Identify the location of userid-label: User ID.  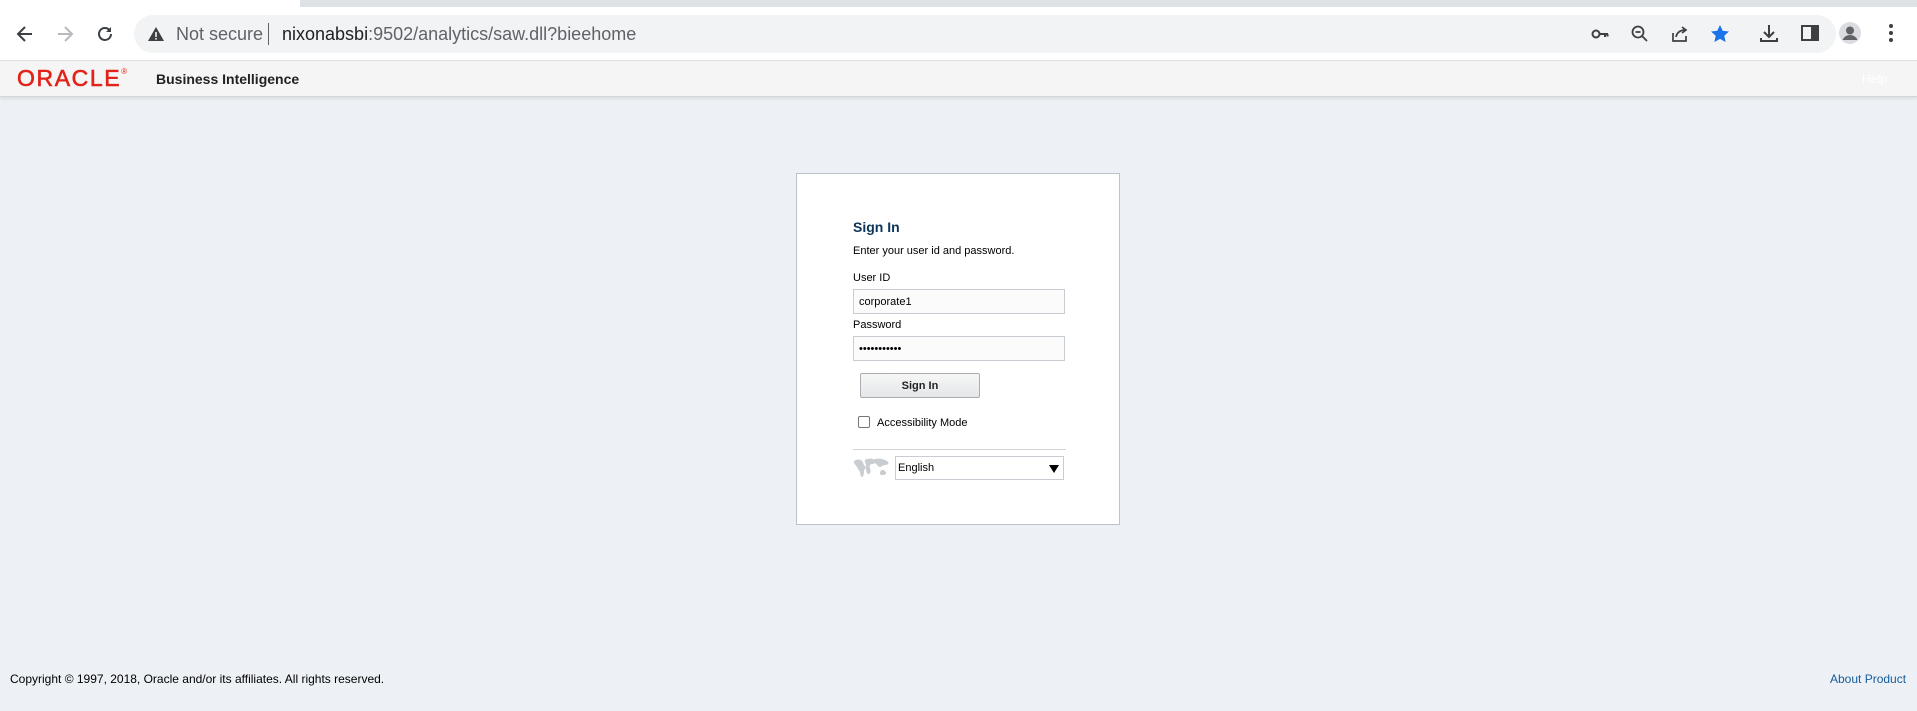
(872, 278).